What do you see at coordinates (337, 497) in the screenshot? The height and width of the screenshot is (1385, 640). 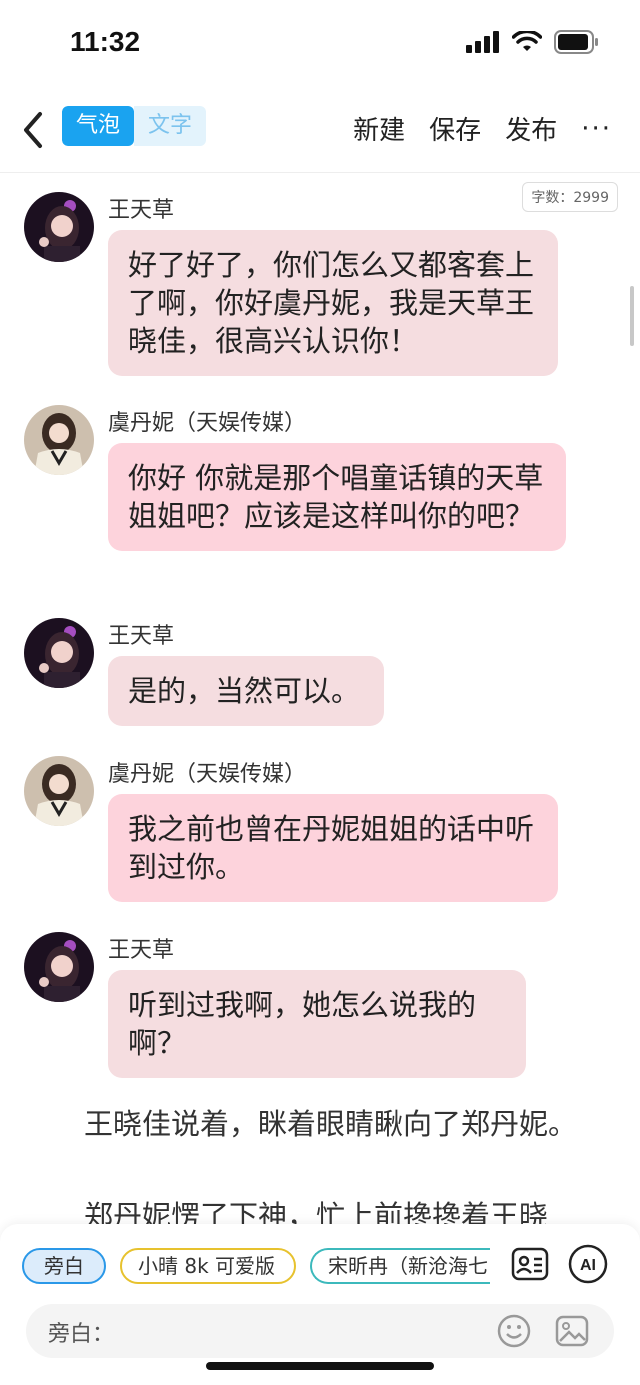 I see `message-bubble: 你好 你就是那个唱童话镇的天草姐姐吧？应该是这样叫你的吧？` at bounding box center [337, 497].